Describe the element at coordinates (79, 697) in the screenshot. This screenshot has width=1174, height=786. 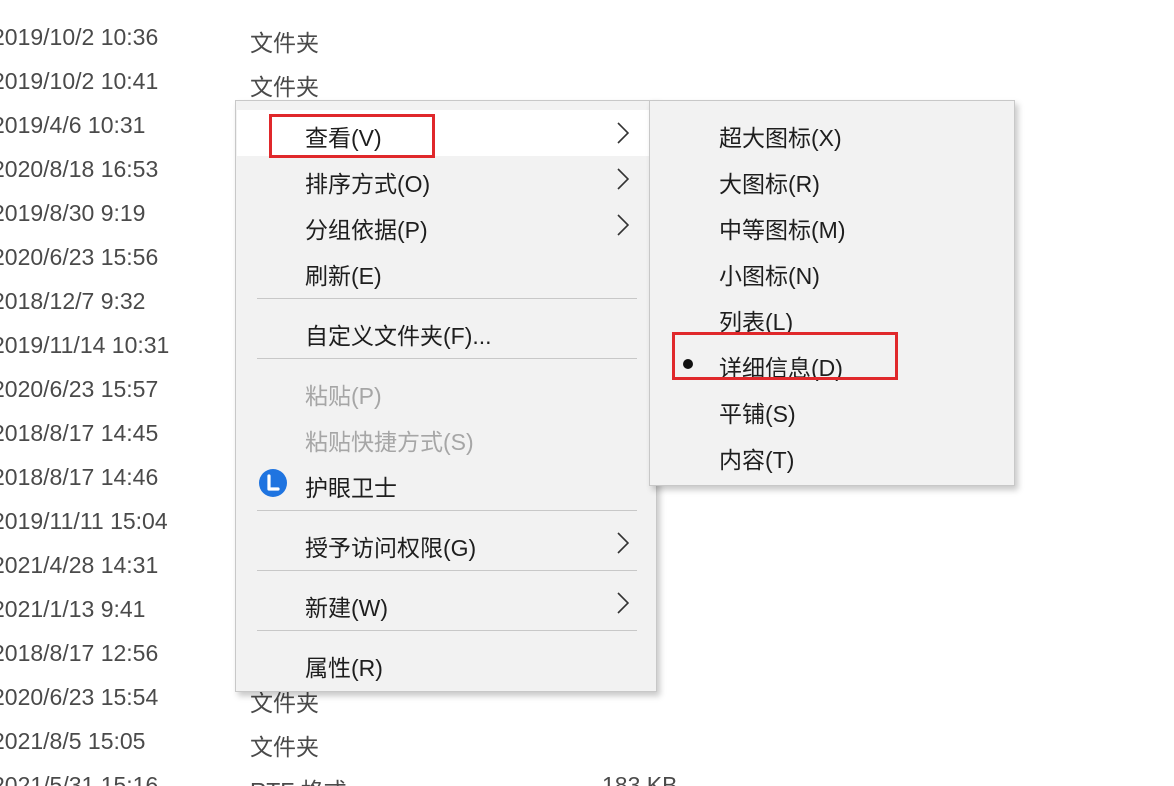
I see `file-date: 2020/6/23 15:54` at that location.